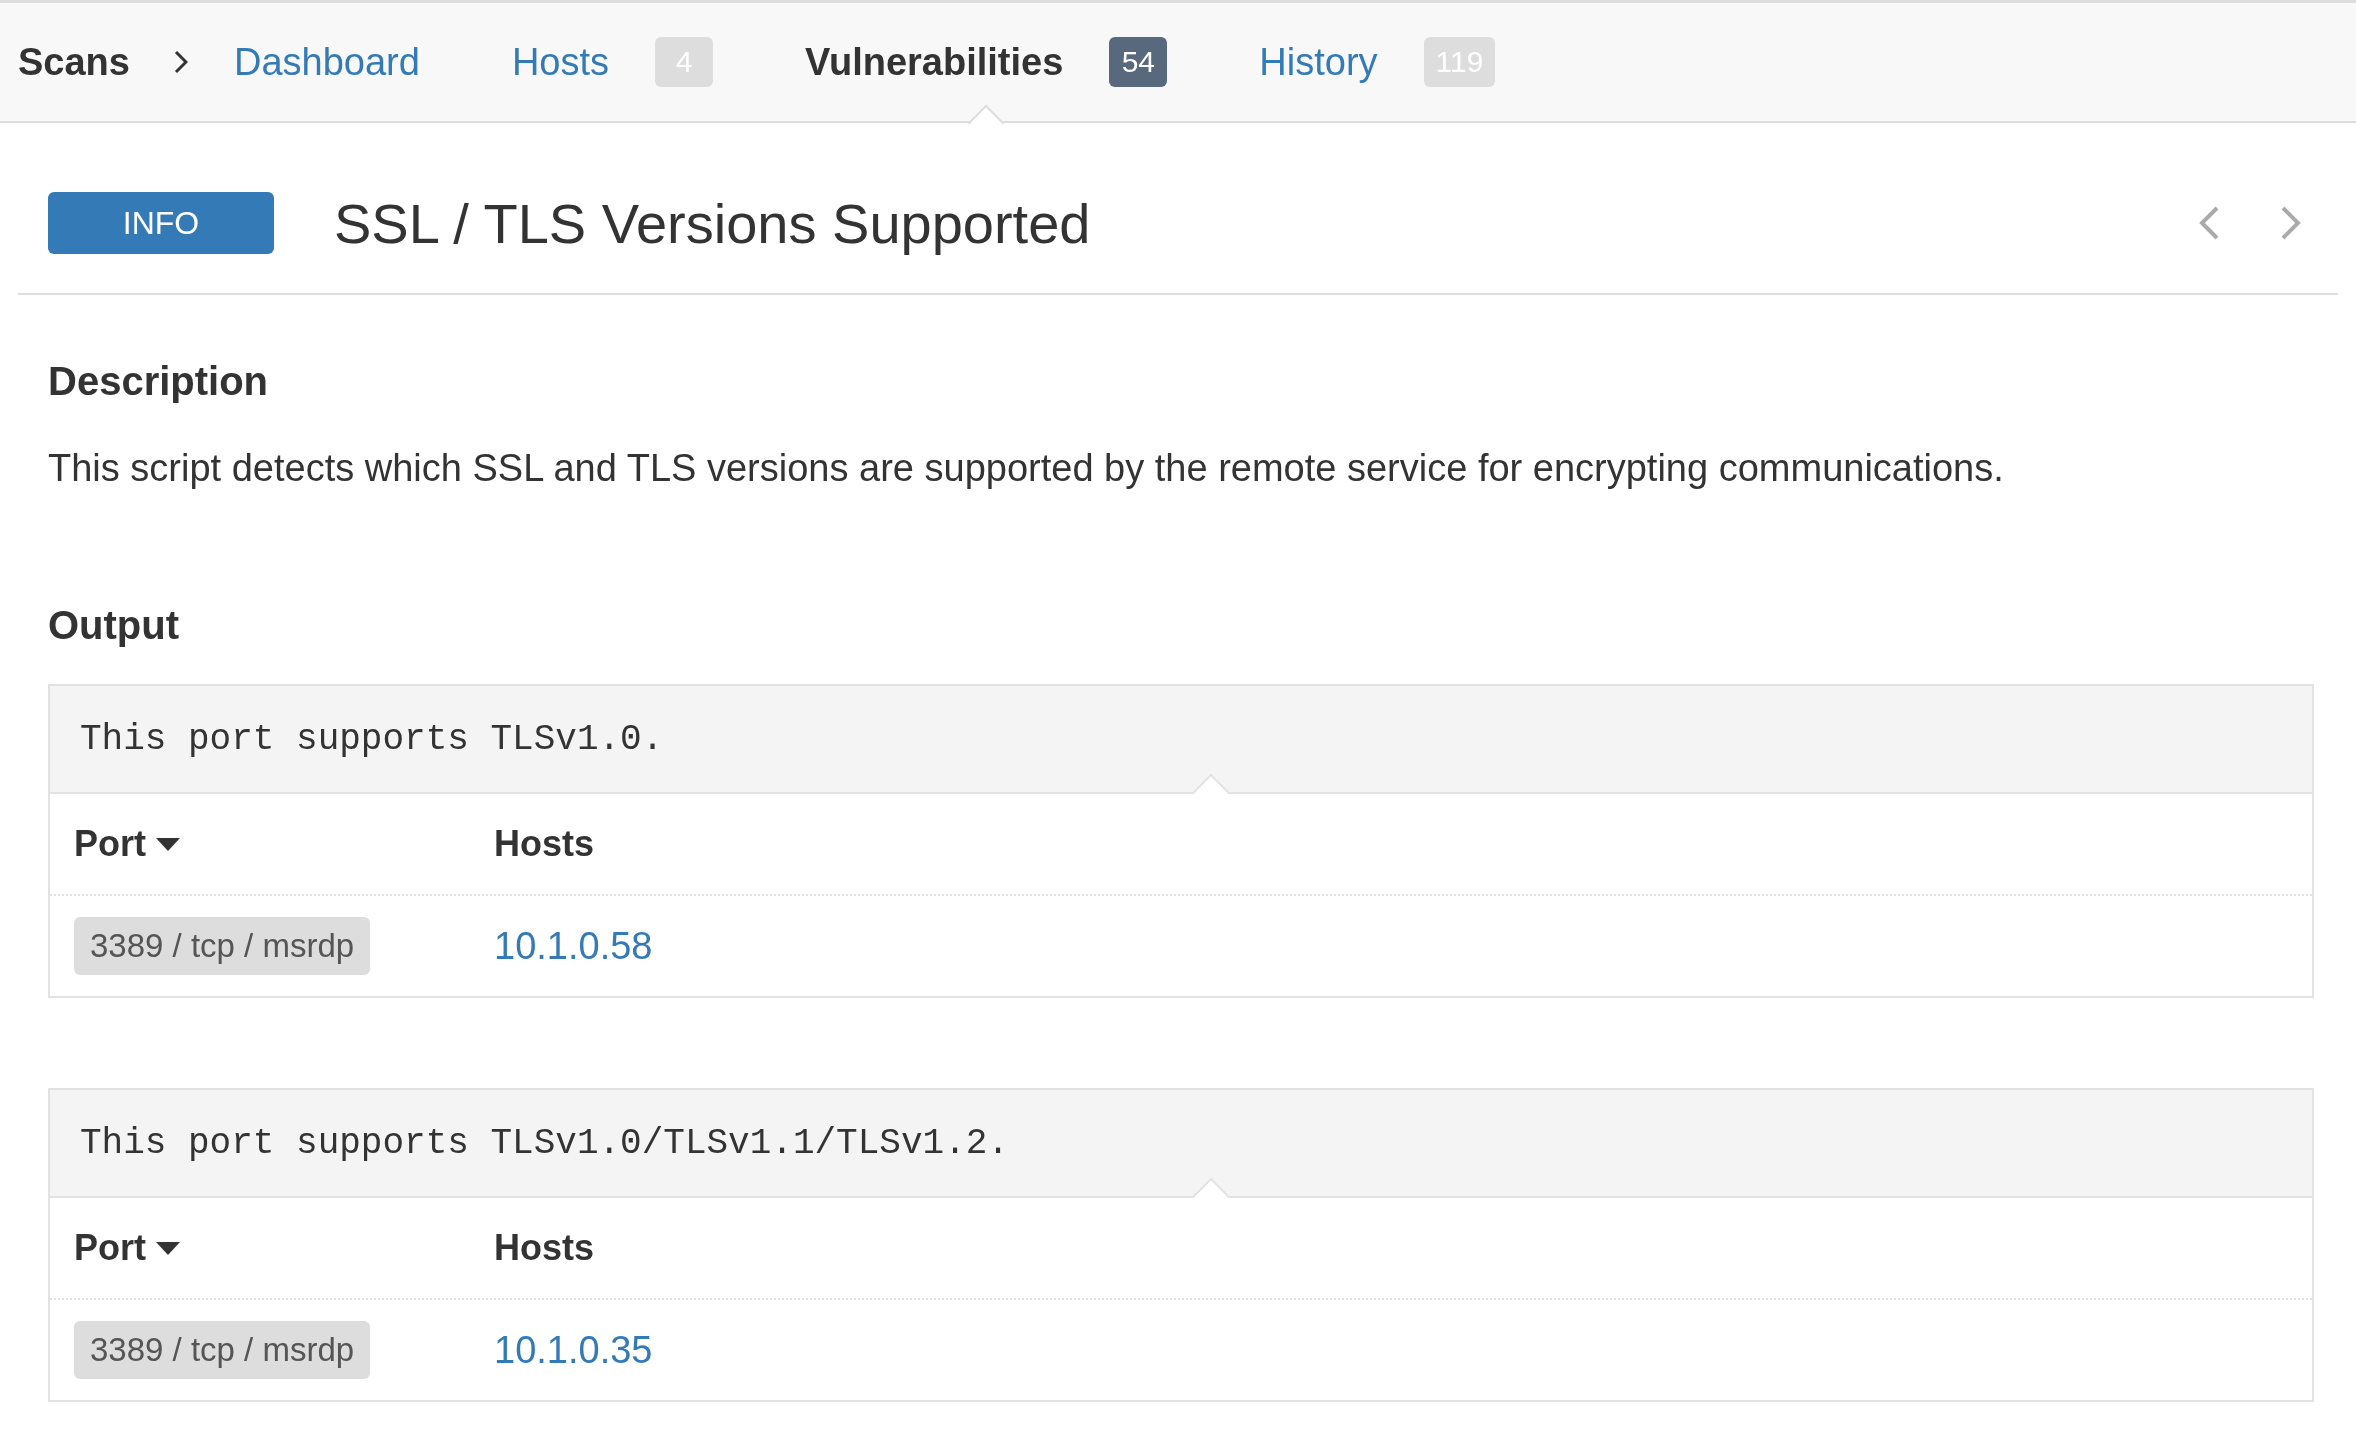 The height and width of the screenshot is (1436, 2356). What do you see at coordinates (74, 62) in the screenshot?
I see `breadcrumb-root: Scans` at bounding box center [74, 62].